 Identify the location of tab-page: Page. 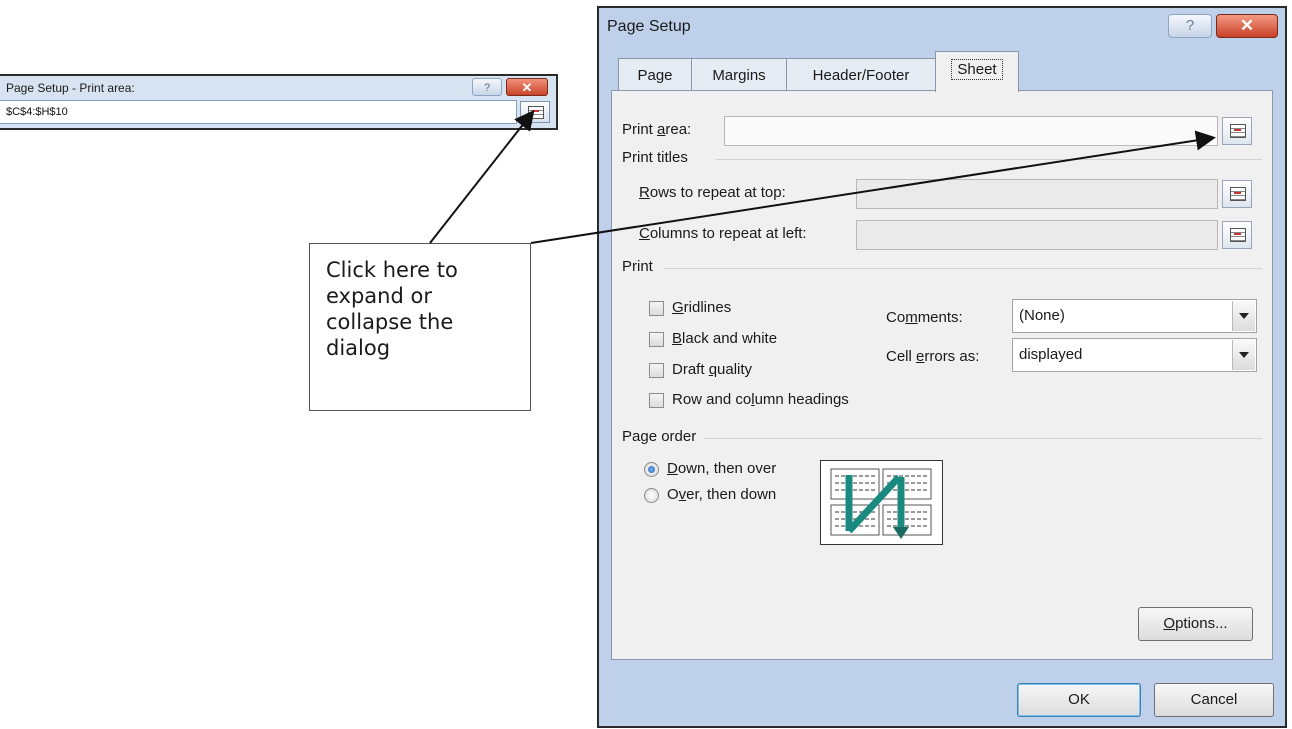
(655, 74).